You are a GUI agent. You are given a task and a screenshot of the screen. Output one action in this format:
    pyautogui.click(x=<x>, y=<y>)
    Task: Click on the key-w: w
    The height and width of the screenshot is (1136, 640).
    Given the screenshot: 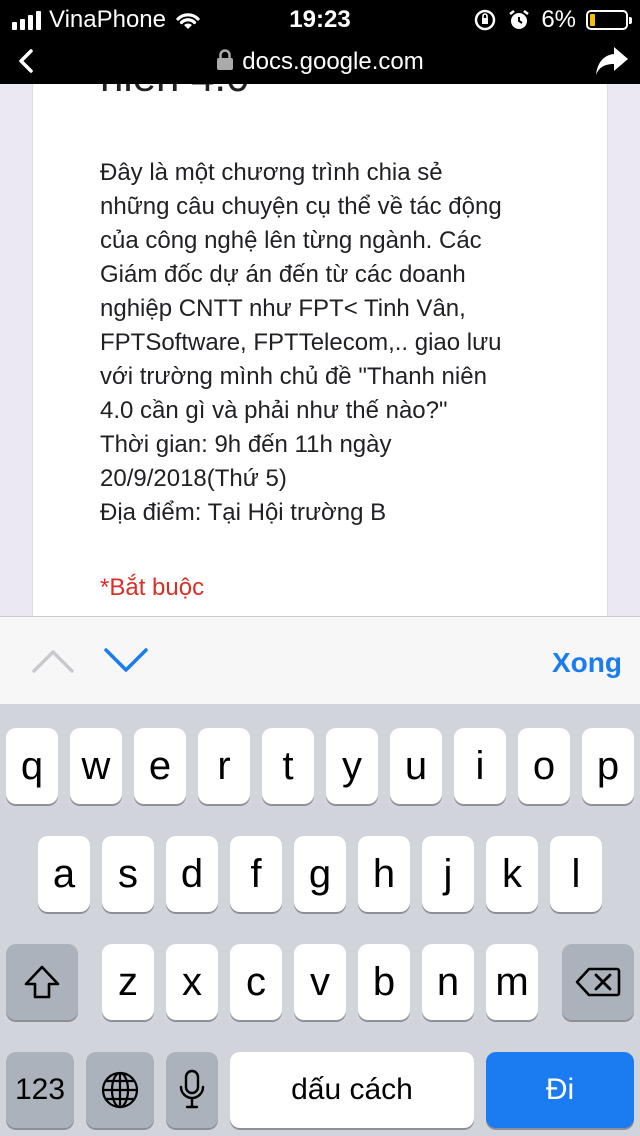 What is the action you would take?
    pyautogui.click(x=96, y=766)
    